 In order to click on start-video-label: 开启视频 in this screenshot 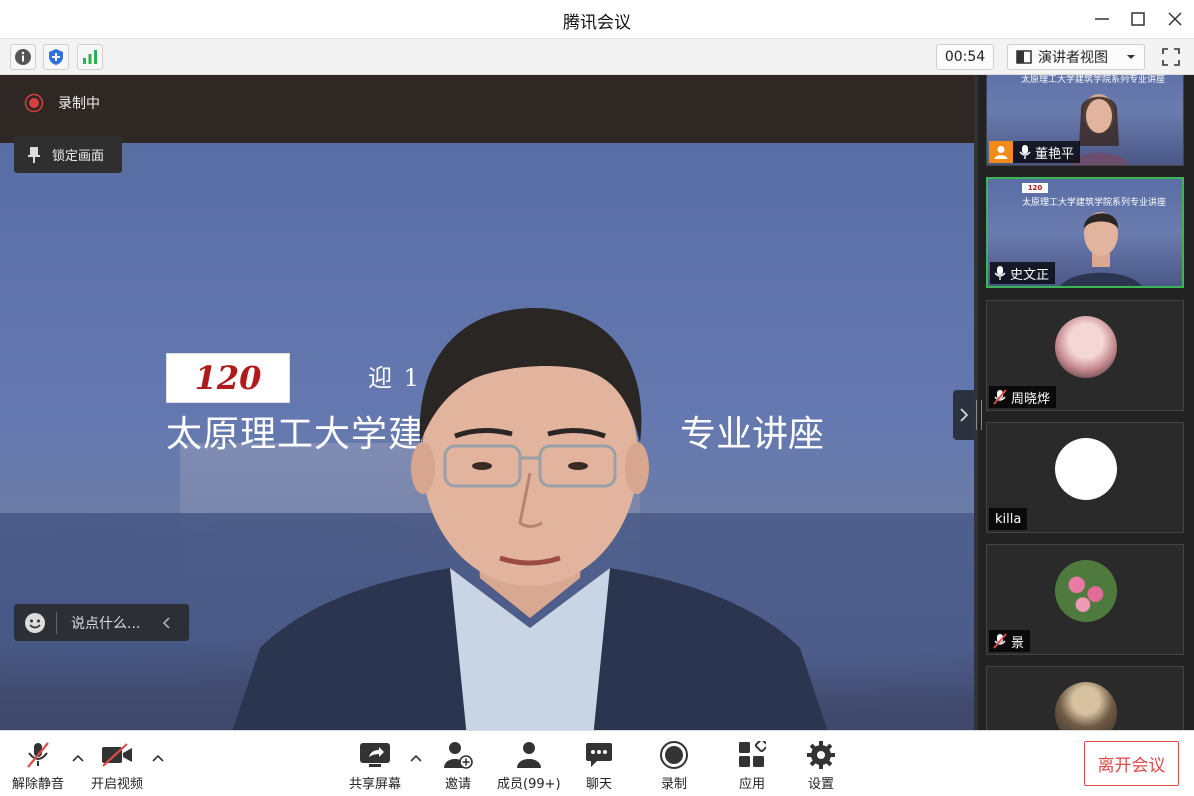, I will do `click(117, 784)`.